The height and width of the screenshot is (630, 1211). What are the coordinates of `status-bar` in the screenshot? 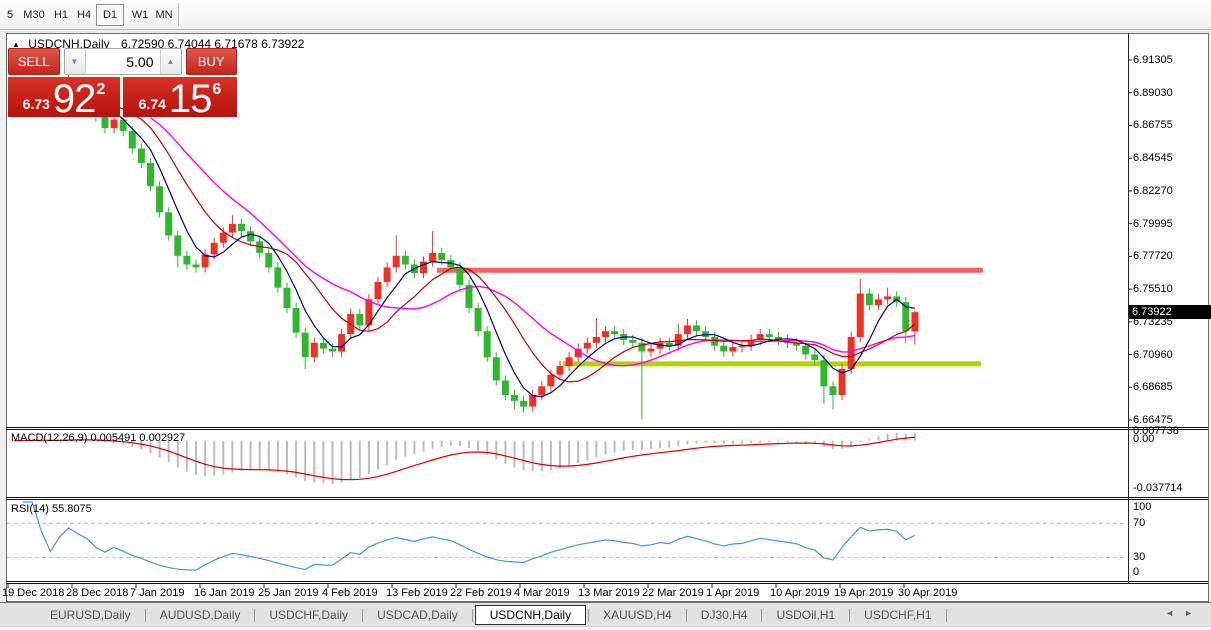 It's located at (605, 628).